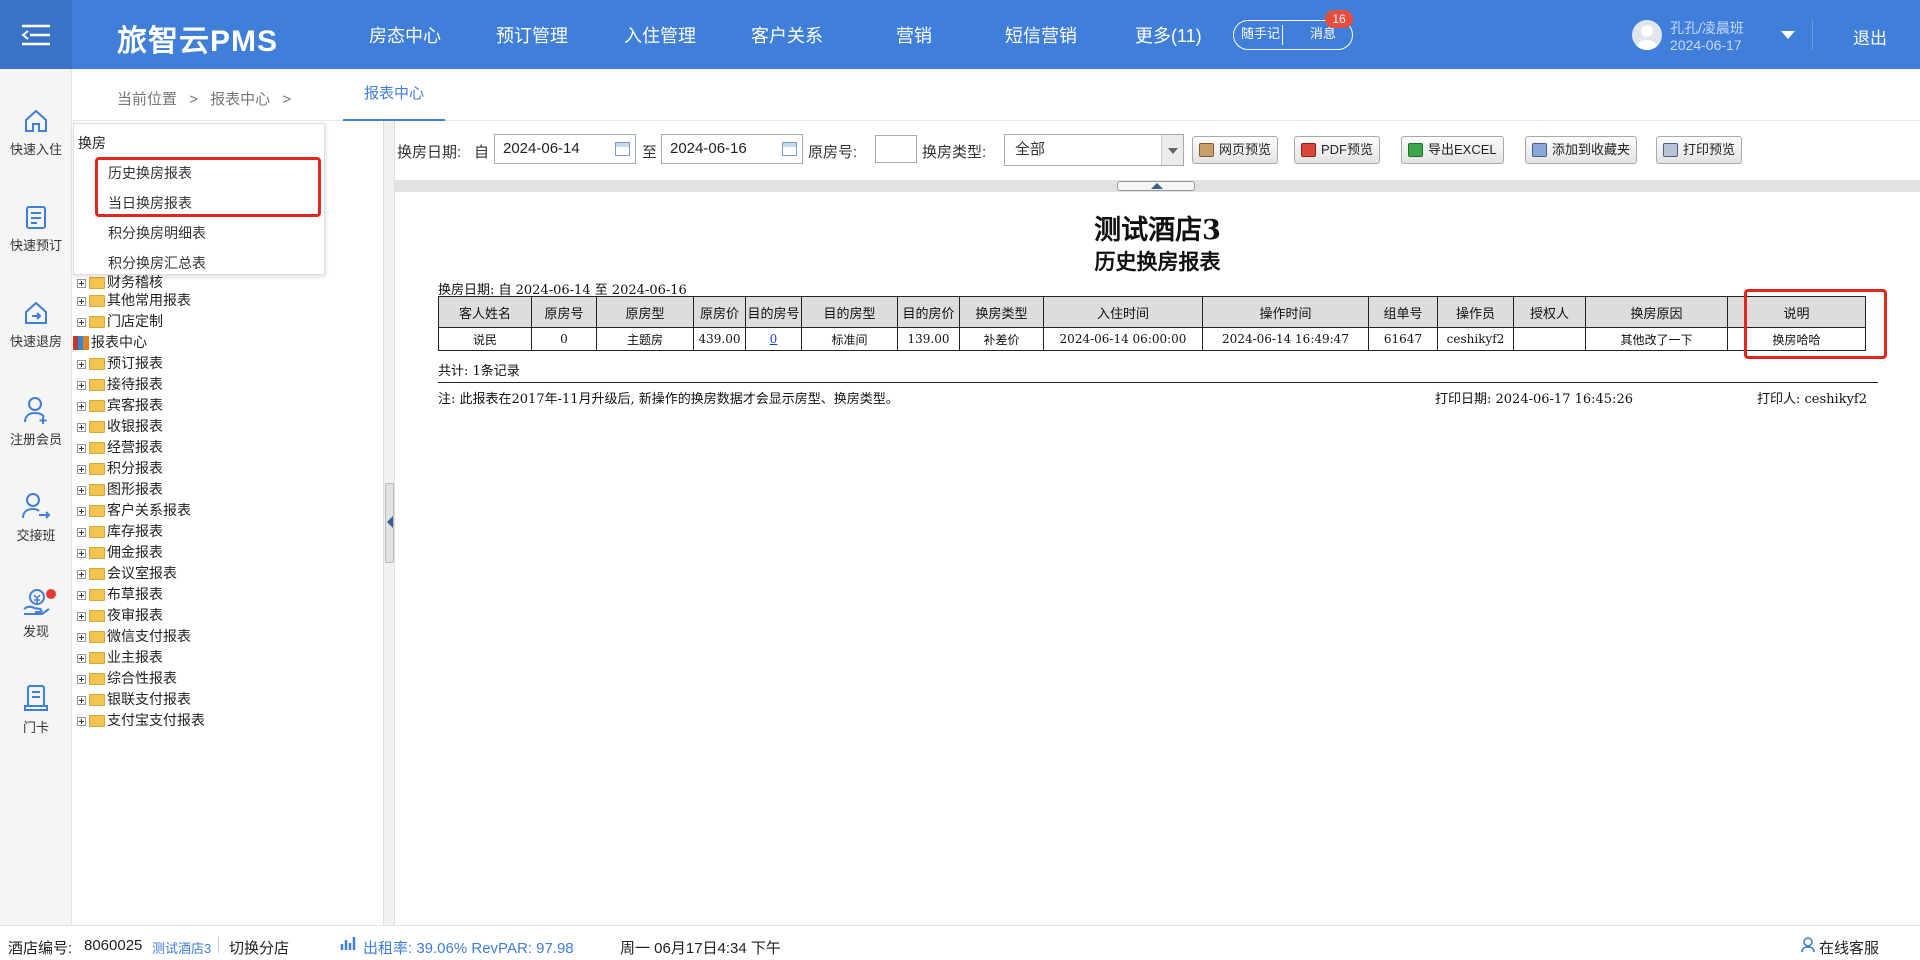  Describe the element at coordinates (1581, 150) in the screenshot. I see `add-favorites-button: 添加到收藏夹` at that location.